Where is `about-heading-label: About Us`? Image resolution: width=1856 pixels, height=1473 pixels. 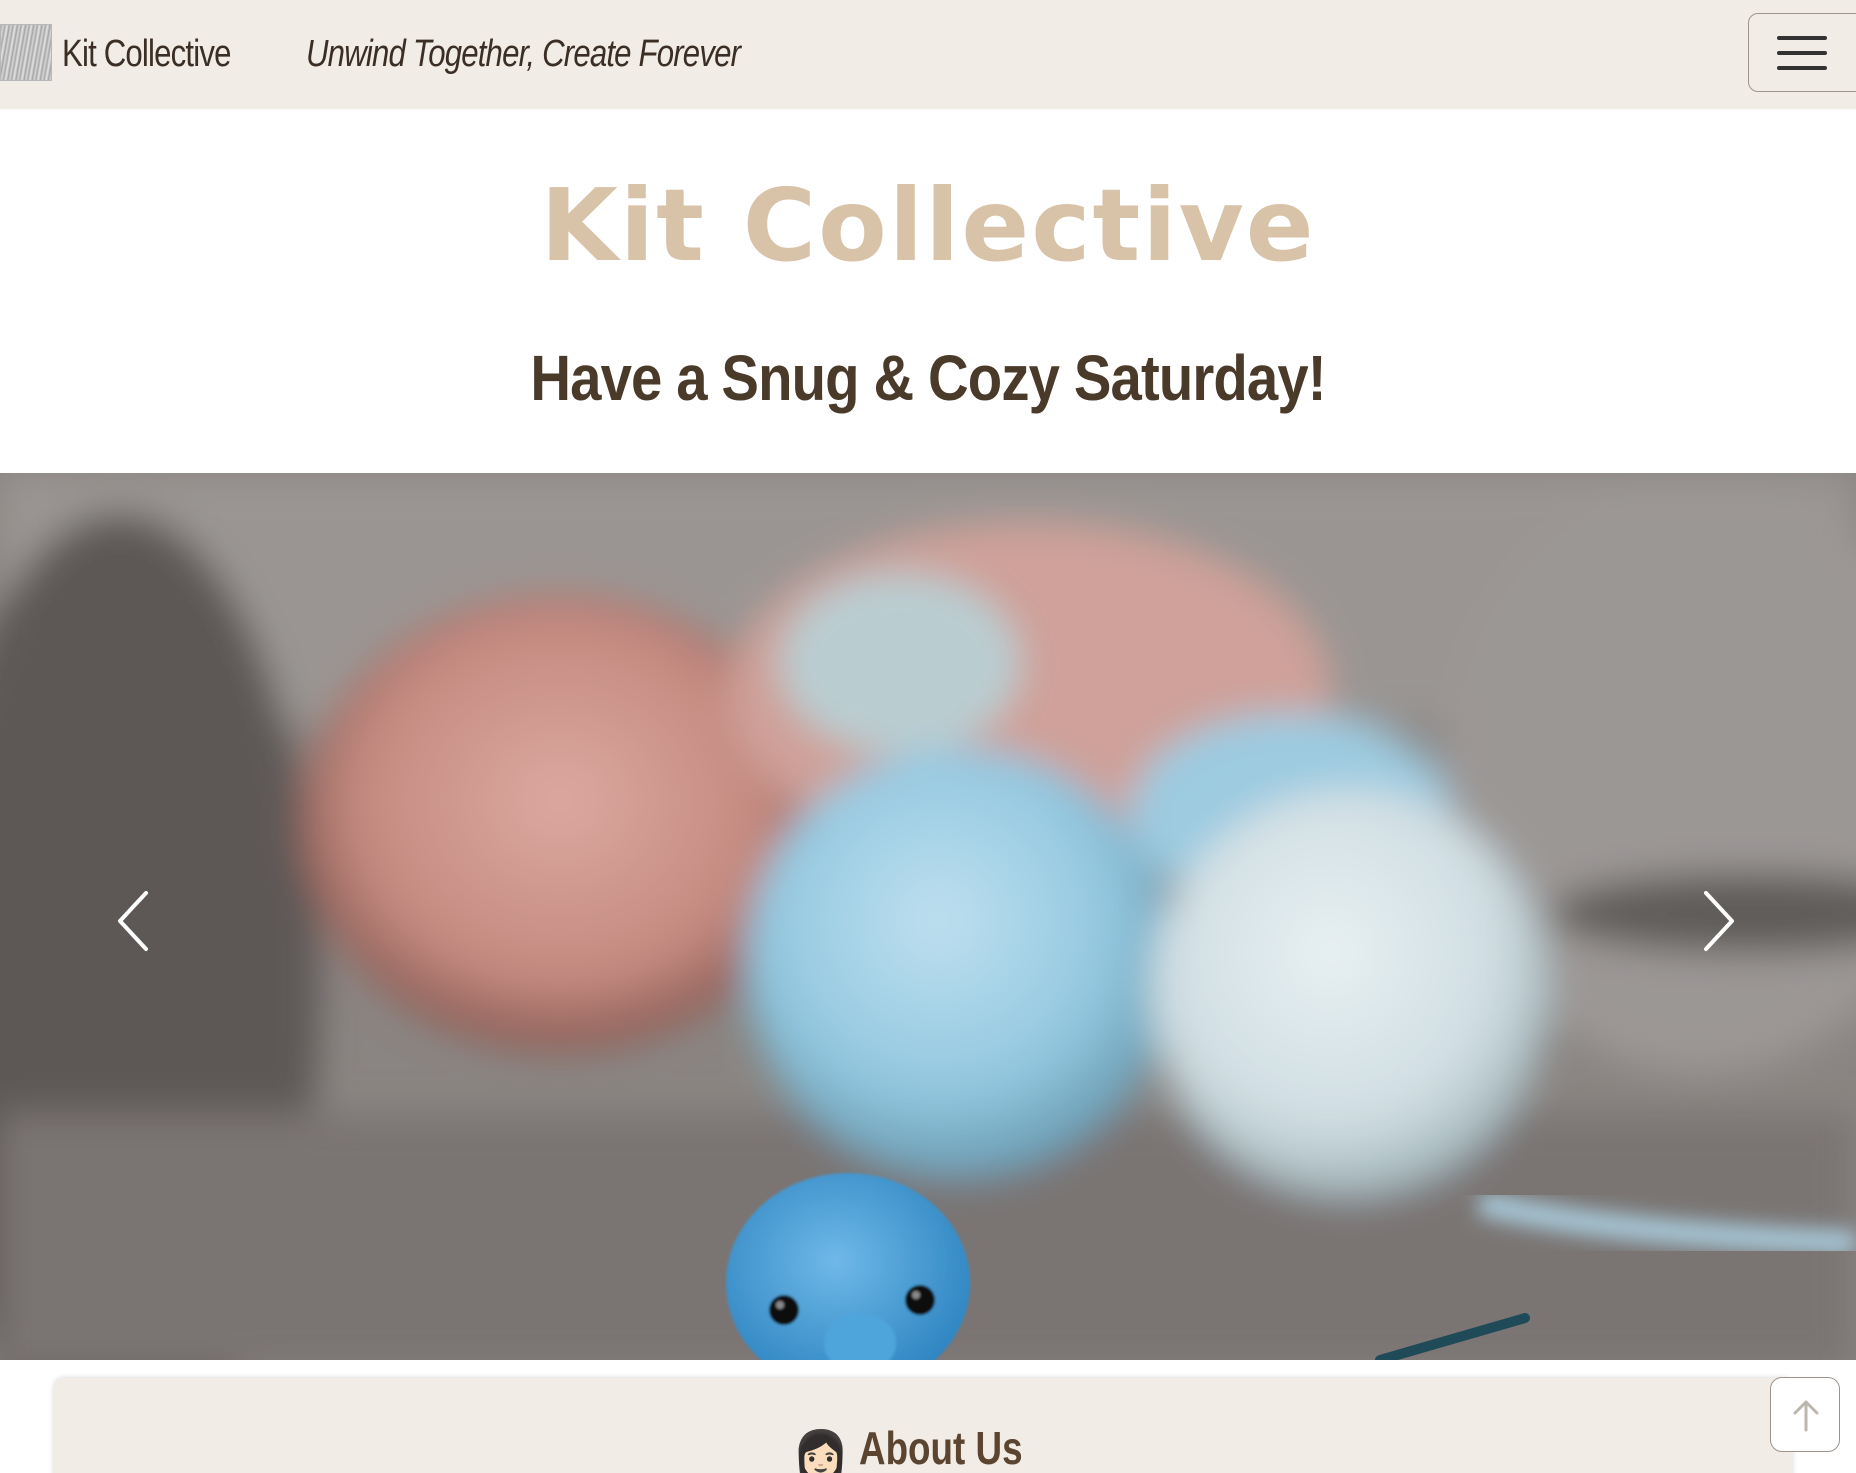 about-heading-label: About Us is located at coordinates (941, 1447).